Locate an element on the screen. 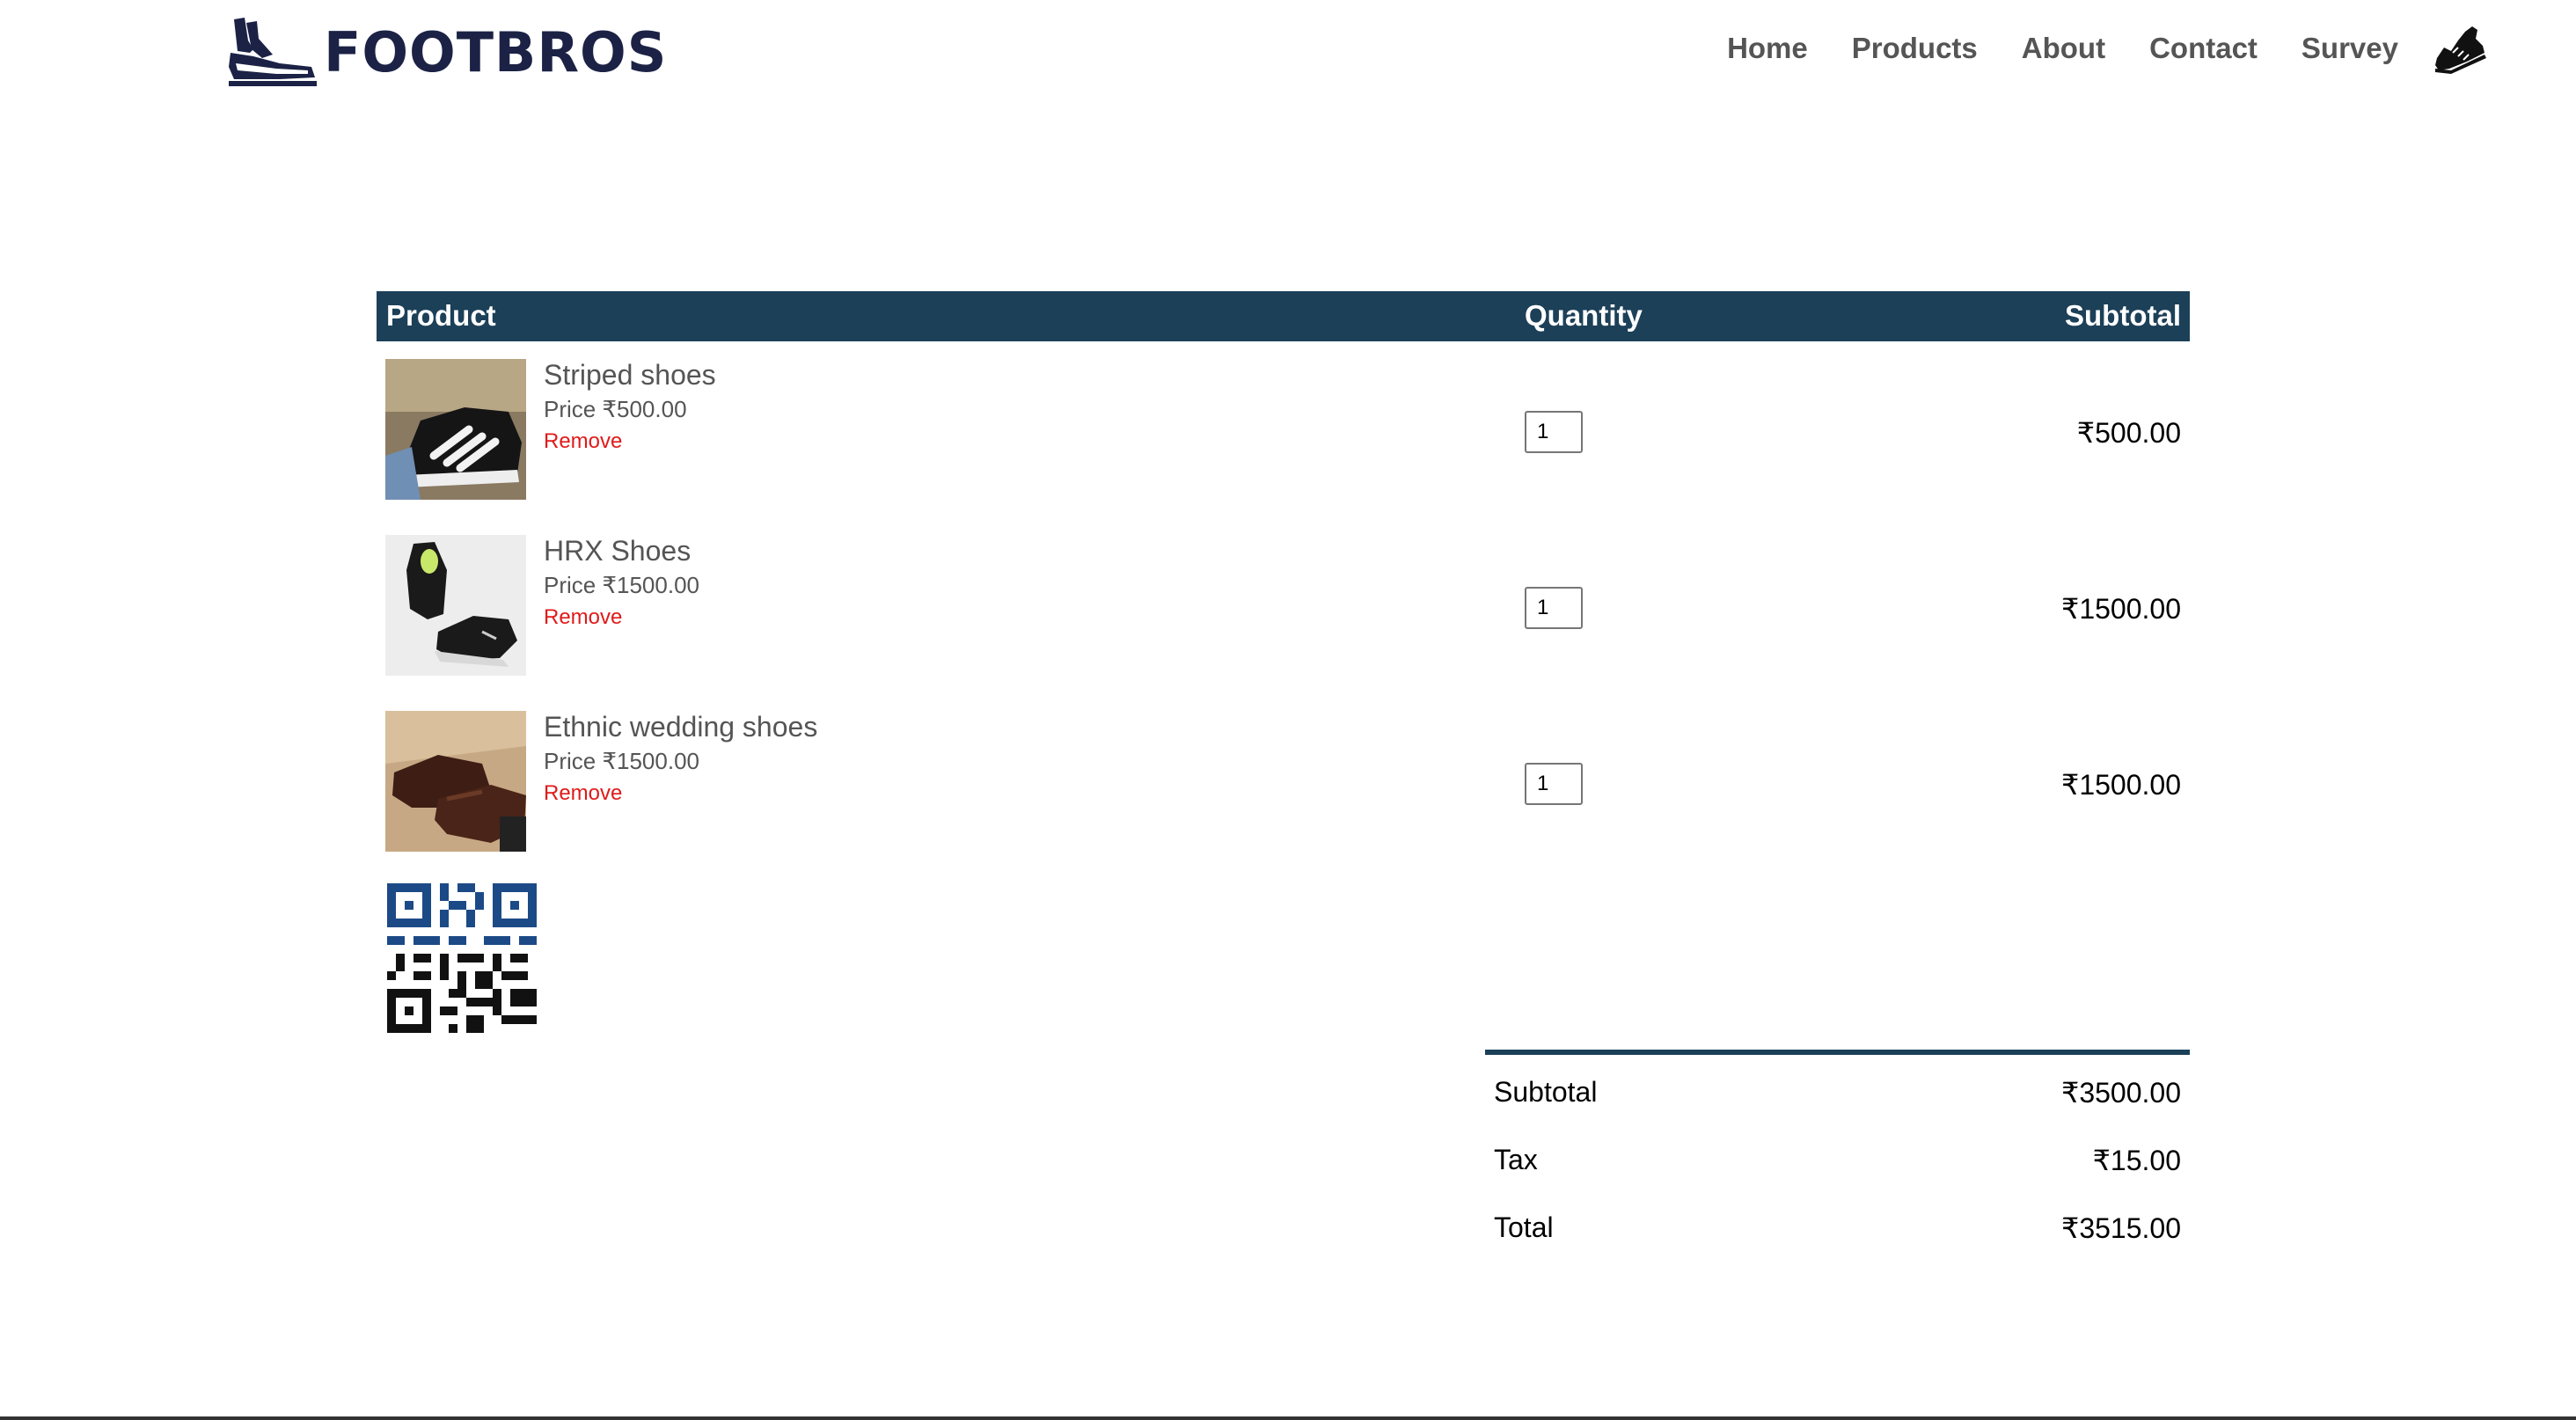  brand-name: FOOTBROS is located at coordinates (496, 51).